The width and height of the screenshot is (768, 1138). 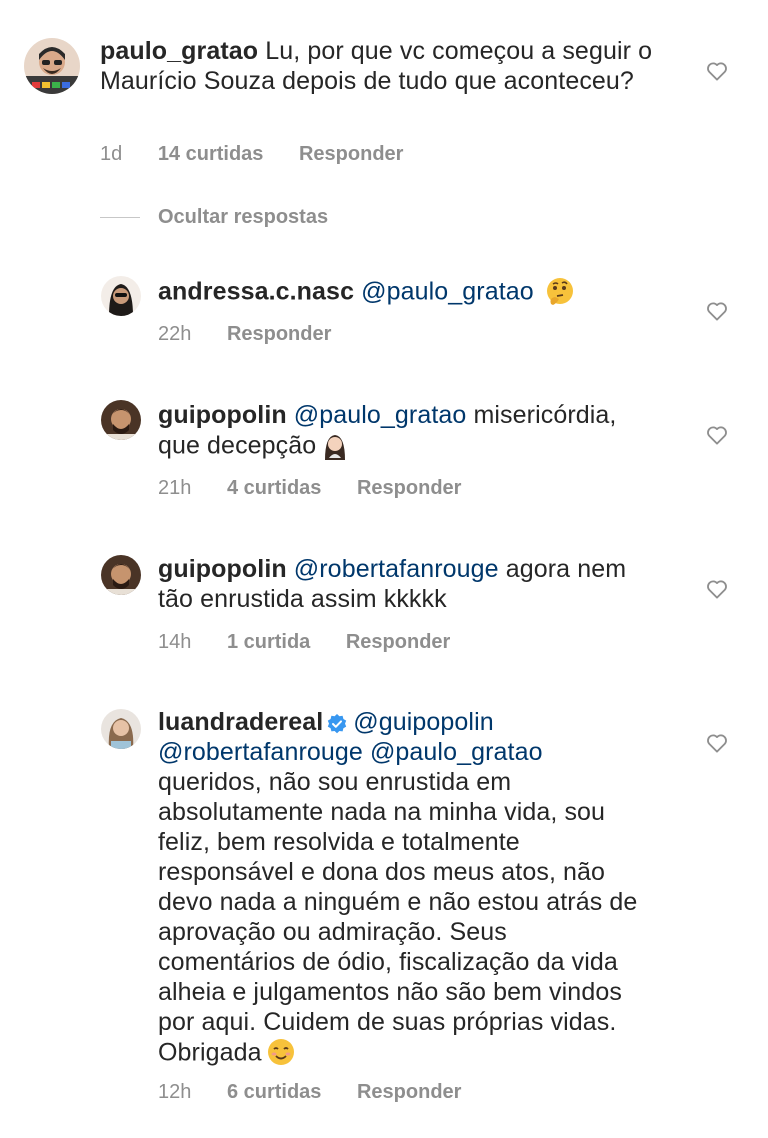 I want to click on reply-text-line: Obrigada, so click(x=210, y=1052).